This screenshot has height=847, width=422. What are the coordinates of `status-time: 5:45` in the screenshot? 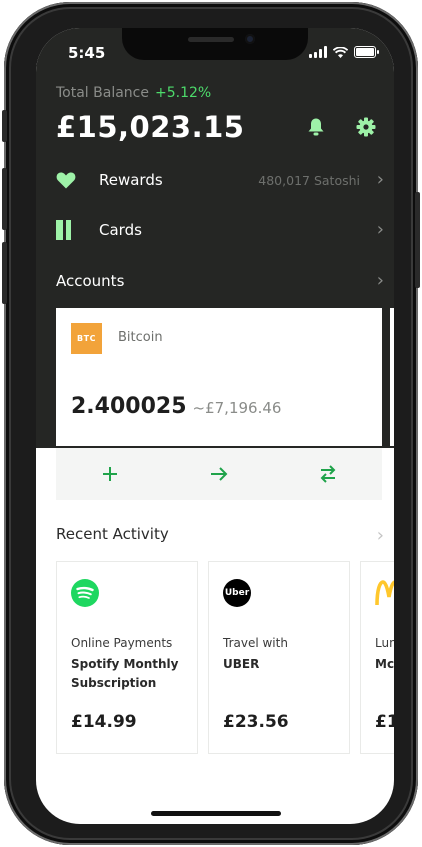 It's located at (87, 53).